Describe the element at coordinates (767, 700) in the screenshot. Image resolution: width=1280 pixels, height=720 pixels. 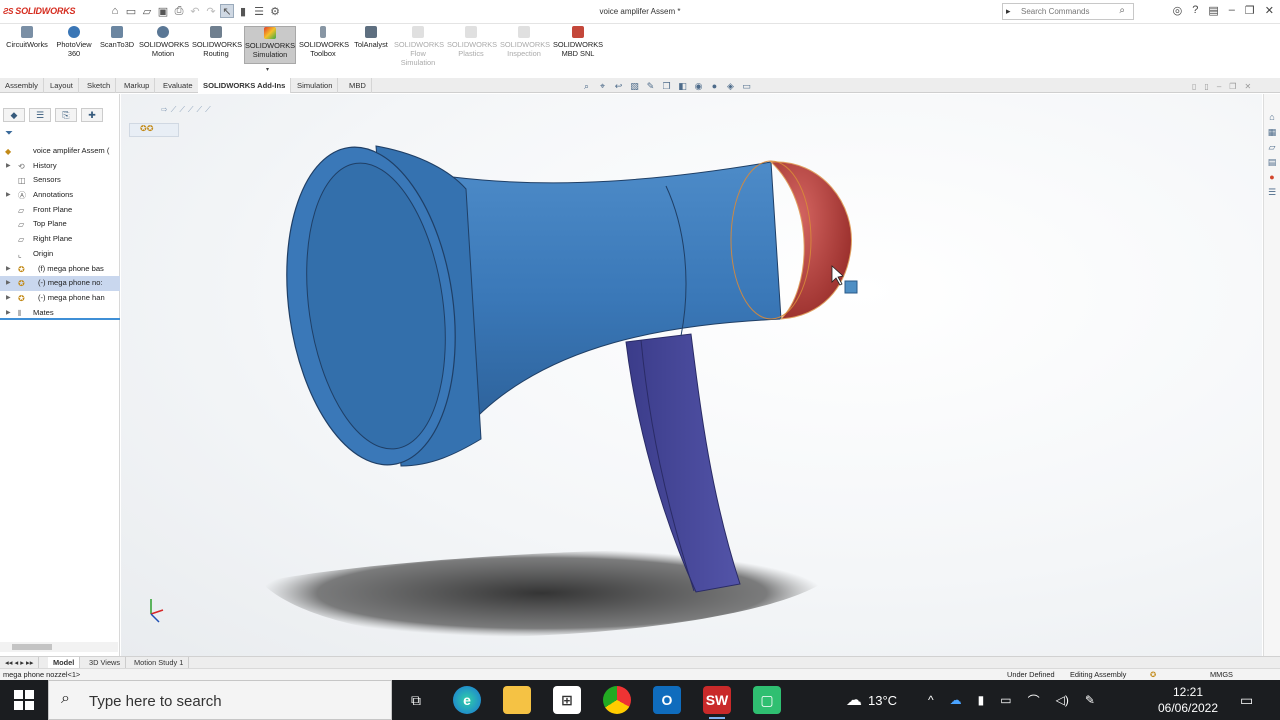
I see `screen-recorder-icon: ▢` at that location.